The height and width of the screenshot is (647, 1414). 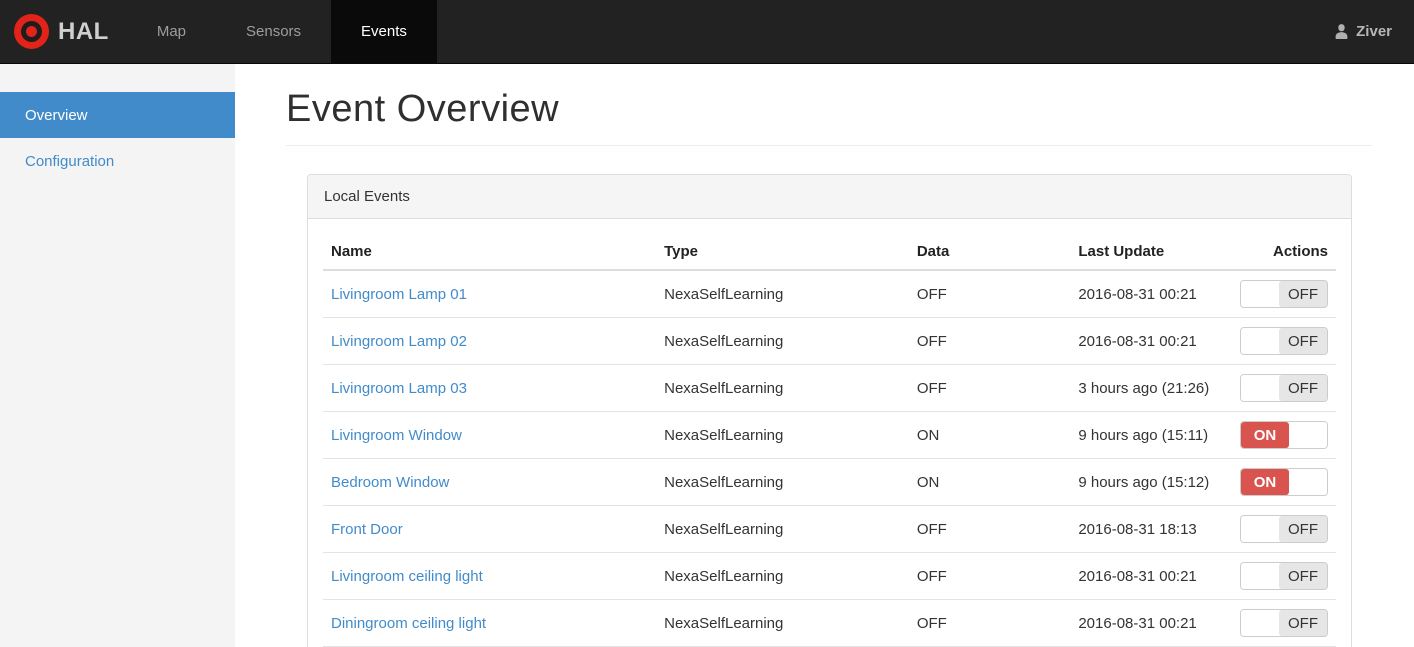 What do you see at coordinates (407, 576) in the screenshot?
I see `event-name-link: Livingroom ceiling light` at bounding box center [407, 576].